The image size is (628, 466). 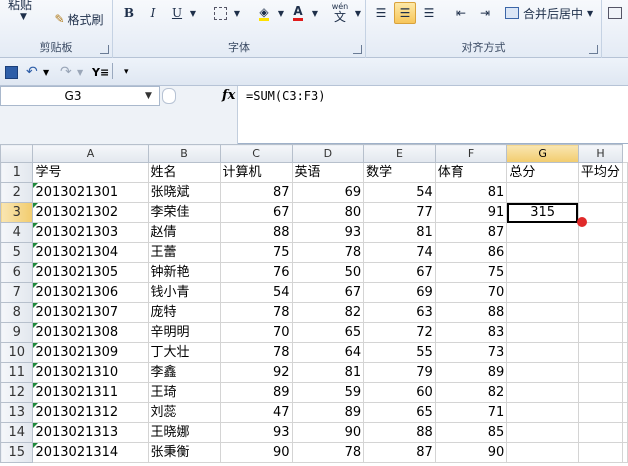 What do you see at coordinates (542, 272) in the screenshot?
I see `cell-g6` at bounding box center [542, 272].